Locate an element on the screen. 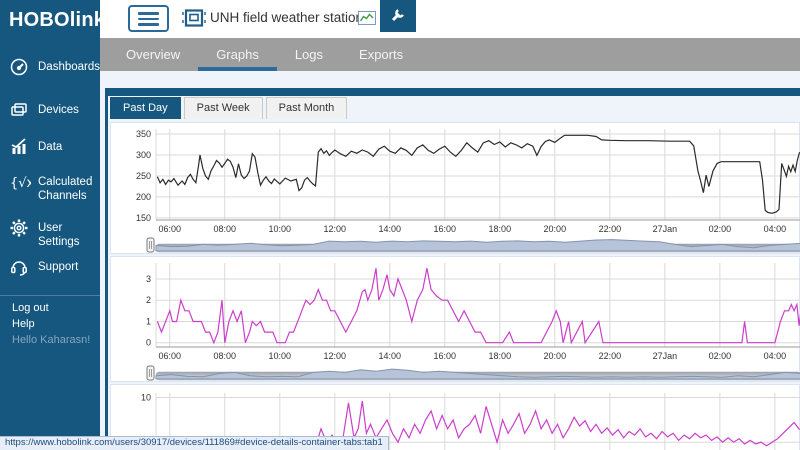 The width and height of the screenshot is (800, 450). svg-text: 10 is located at coordinates (146, 397).